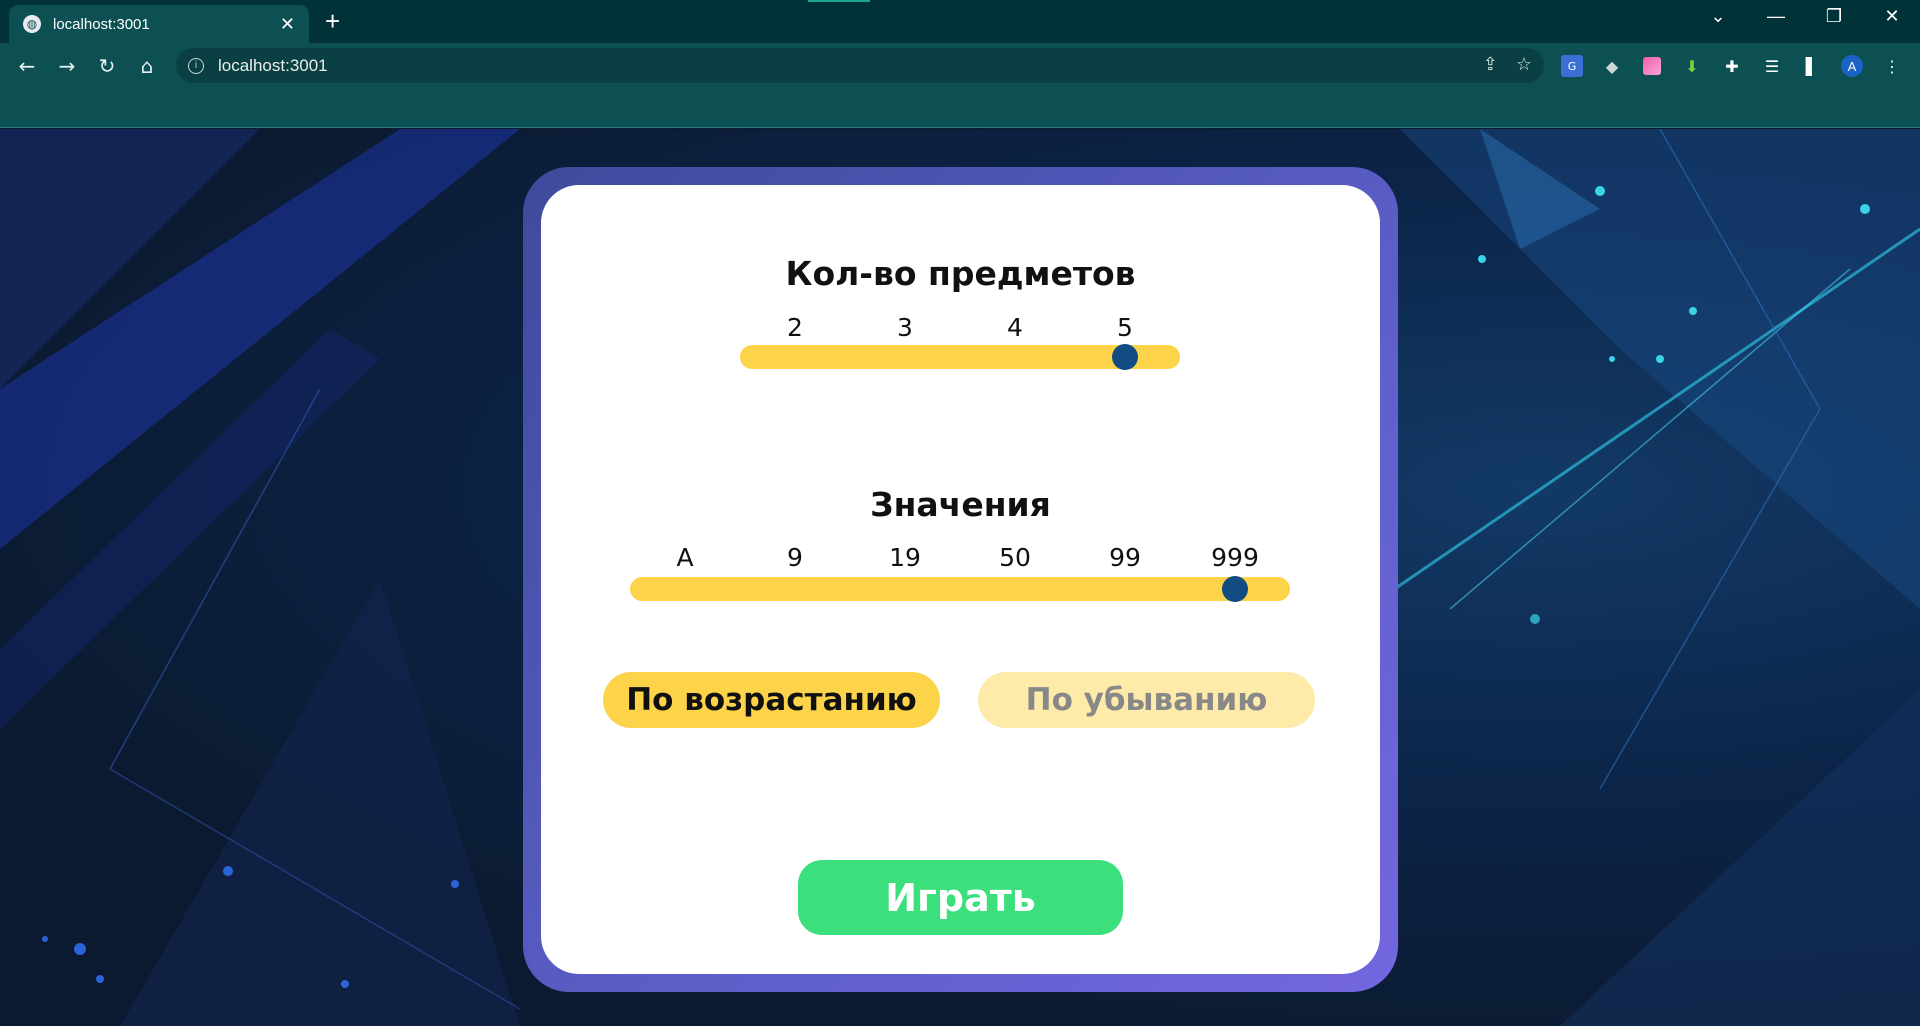 The width and height of the screenshot is (1920, 1026). Describe the element at coordinates (771, 700) in the screenshot. I see `sort-ascending-button: По возрастанию` at that location.